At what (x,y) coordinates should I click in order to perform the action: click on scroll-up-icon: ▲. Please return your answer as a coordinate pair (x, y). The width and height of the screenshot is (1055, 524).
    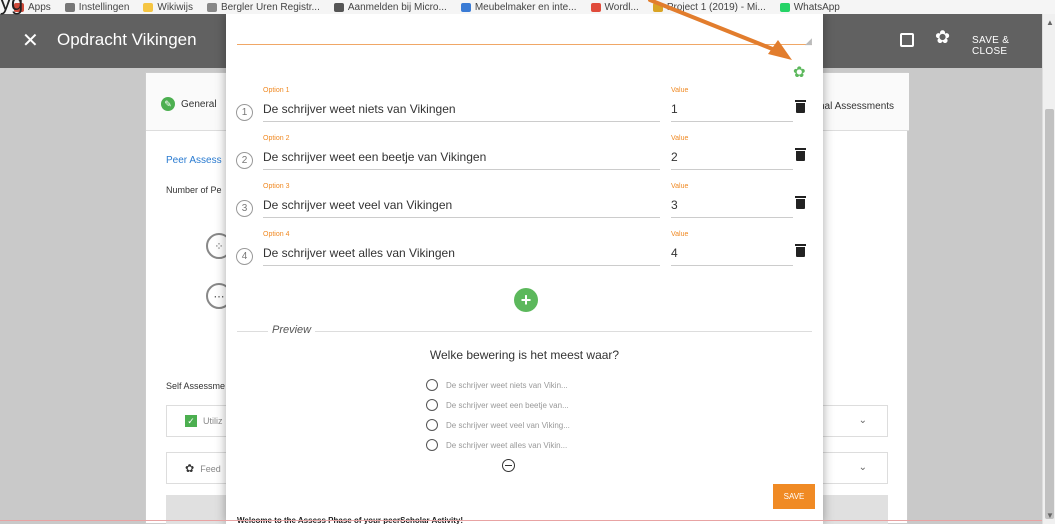
    Looking at the image, I should click on (1050, 22).